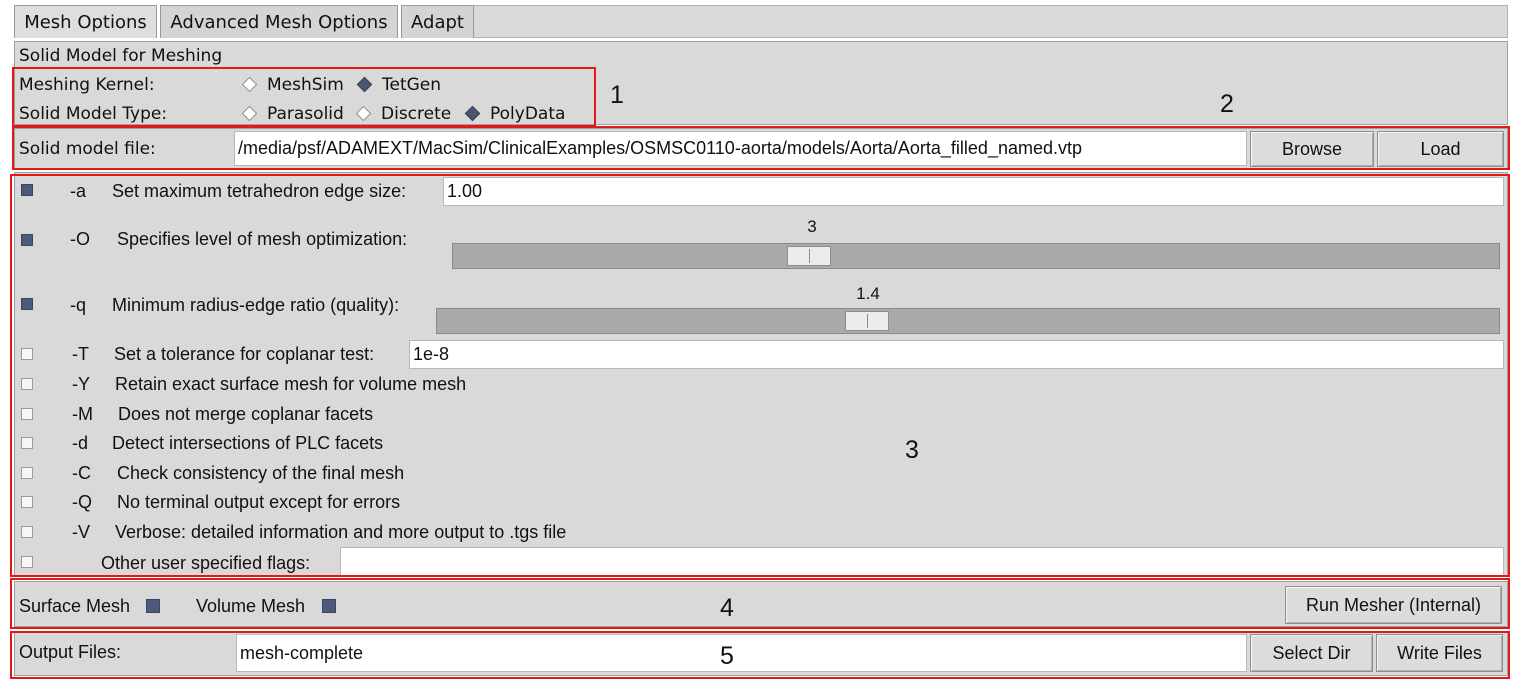 The width and height of the screenshot is (1516, 690). I want to click on option-Y-flag: -Y, so click(81, 384).